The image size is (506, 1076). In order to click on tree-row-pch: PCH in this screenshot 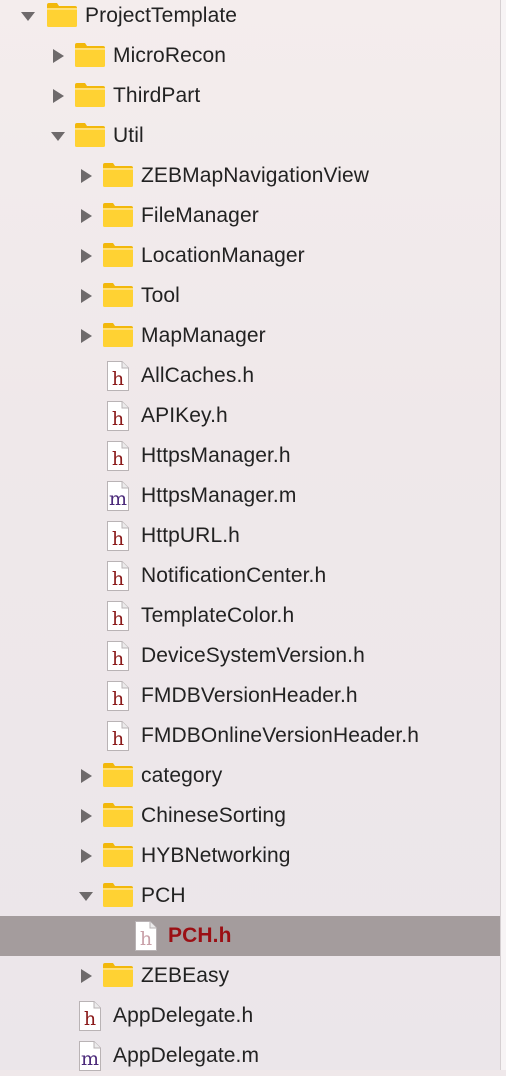, I will do `click(250, 896)`.